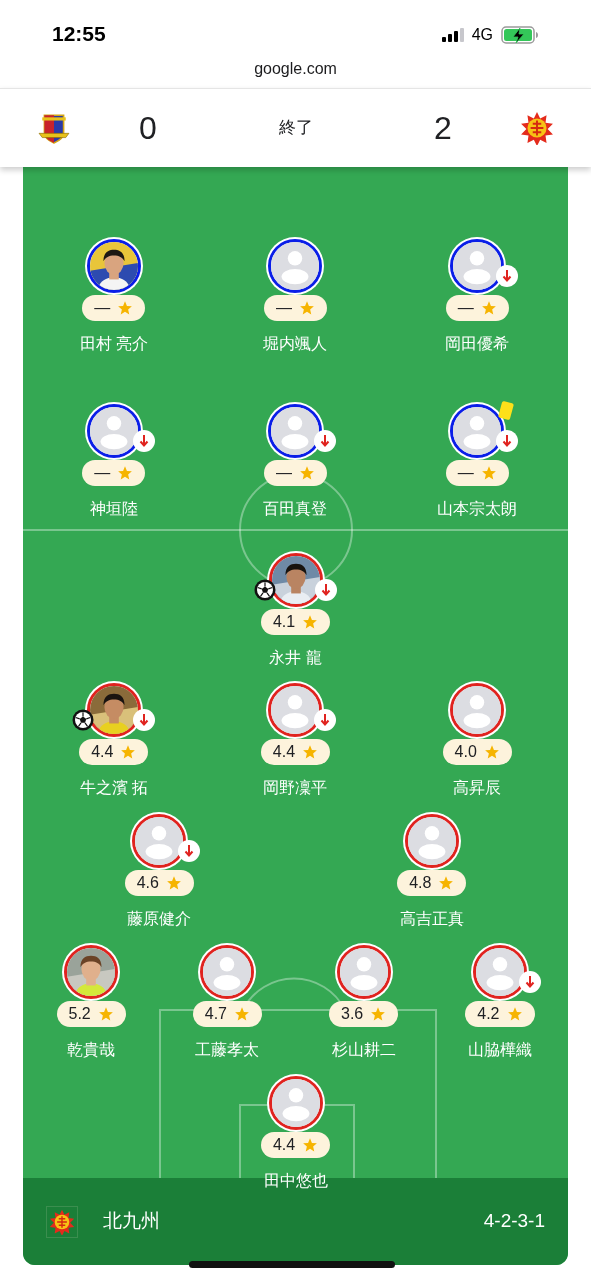 This screenshot has width=591, height=1280. I want to click on clock-time: 12:55, so click(79, 33).